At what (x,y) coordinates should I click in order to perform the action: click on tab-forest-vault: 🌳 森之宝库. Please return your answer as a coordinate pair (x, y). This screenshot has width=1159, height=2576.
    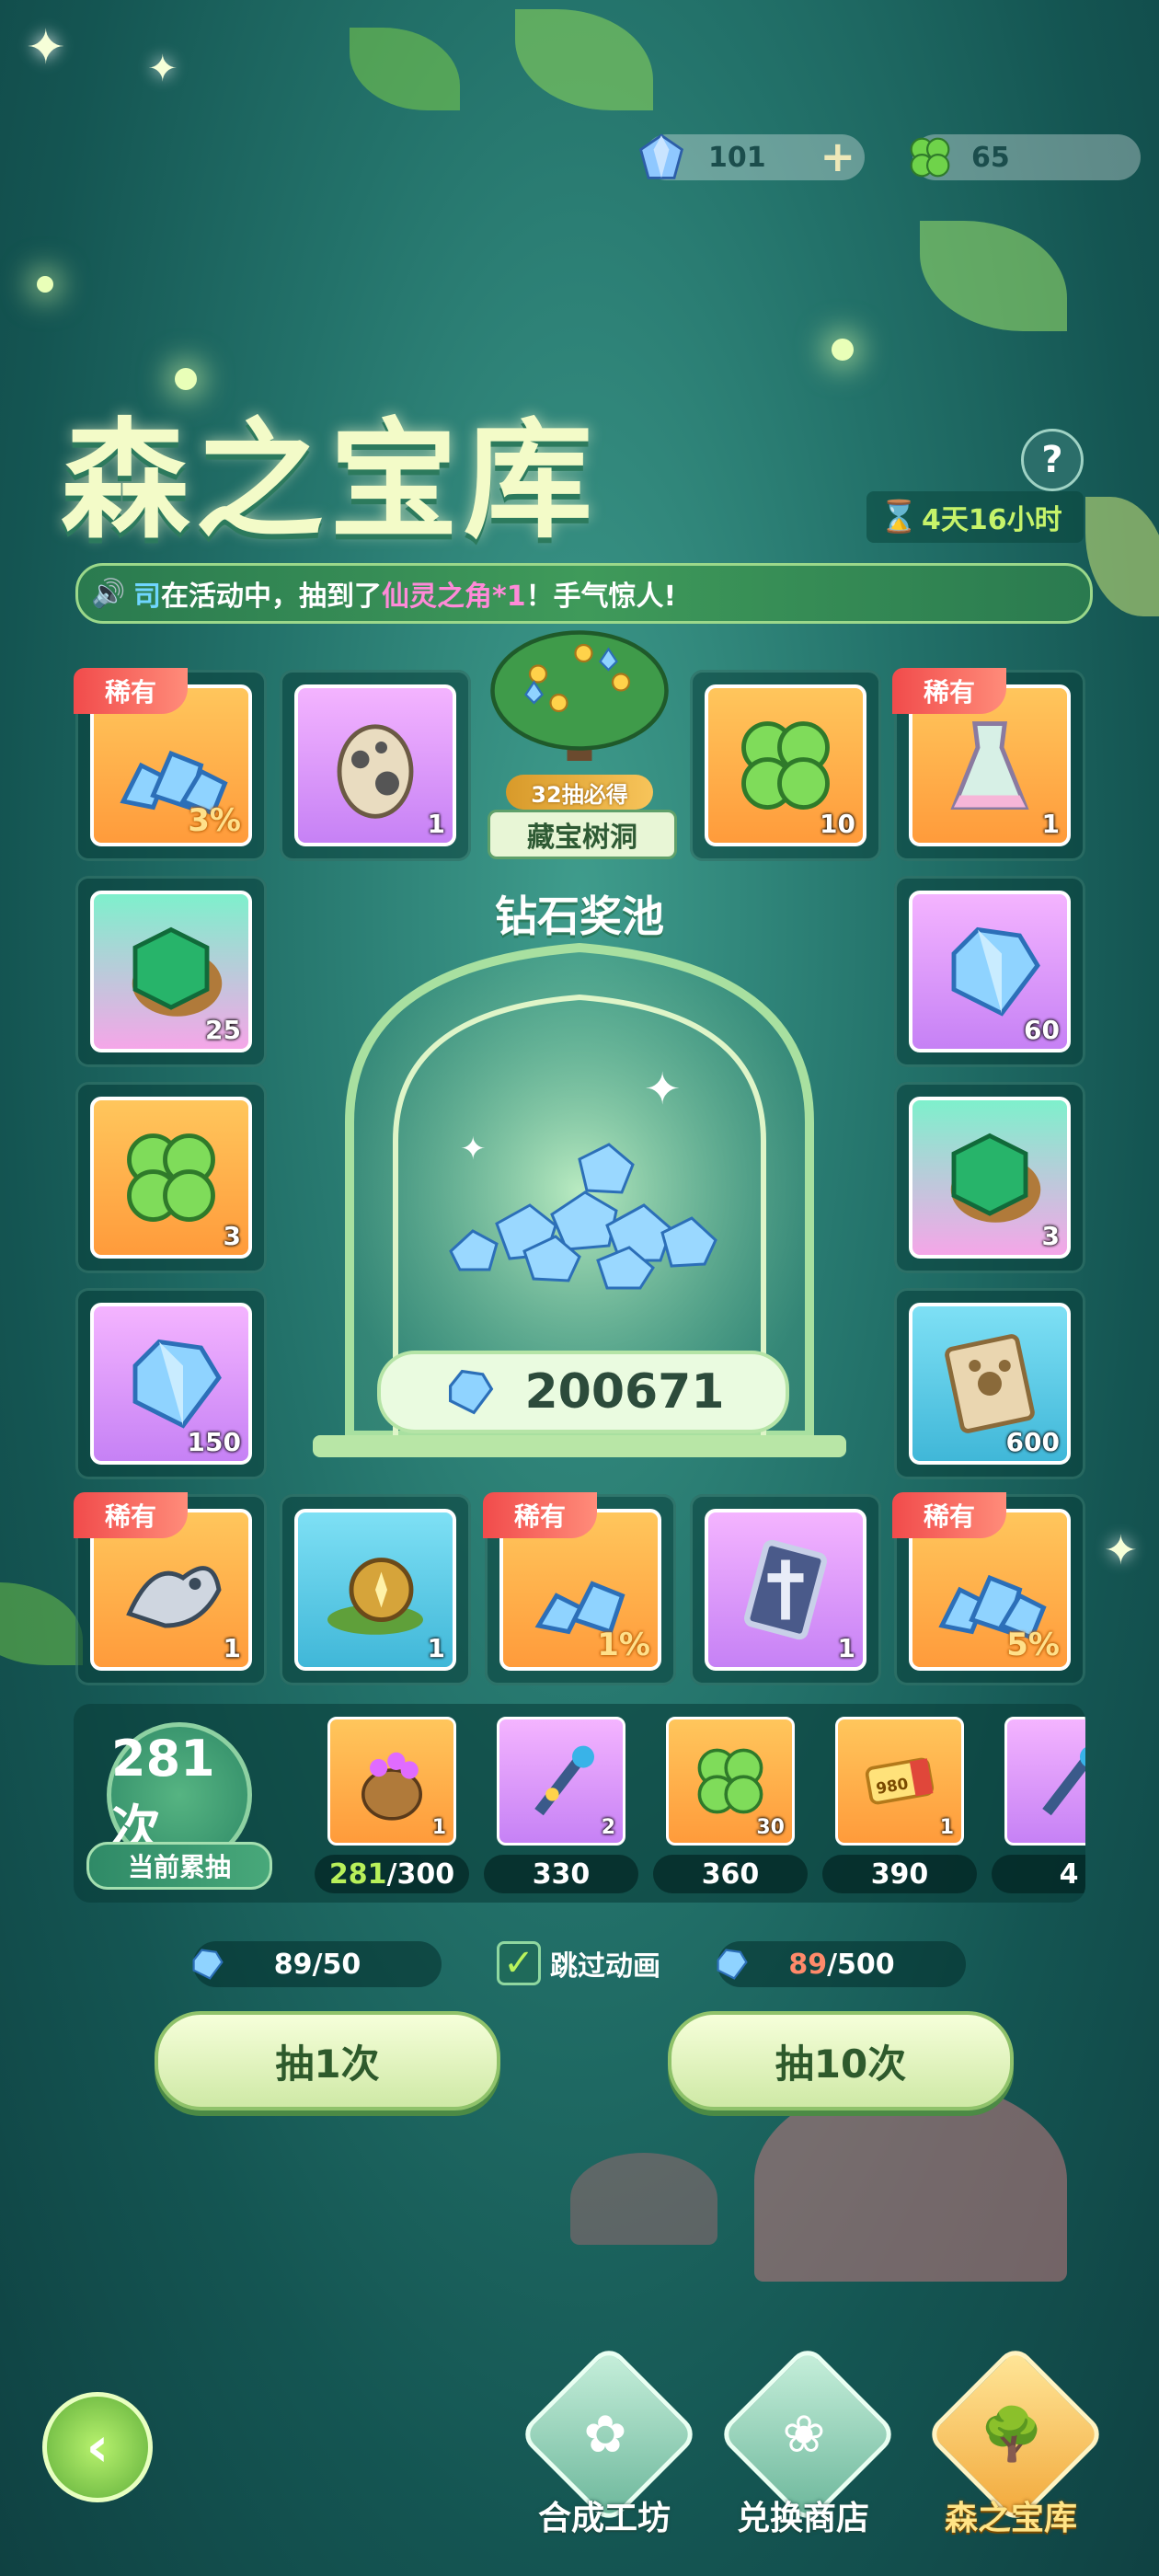
    Looking at the image, I should click on (1015, 2448).